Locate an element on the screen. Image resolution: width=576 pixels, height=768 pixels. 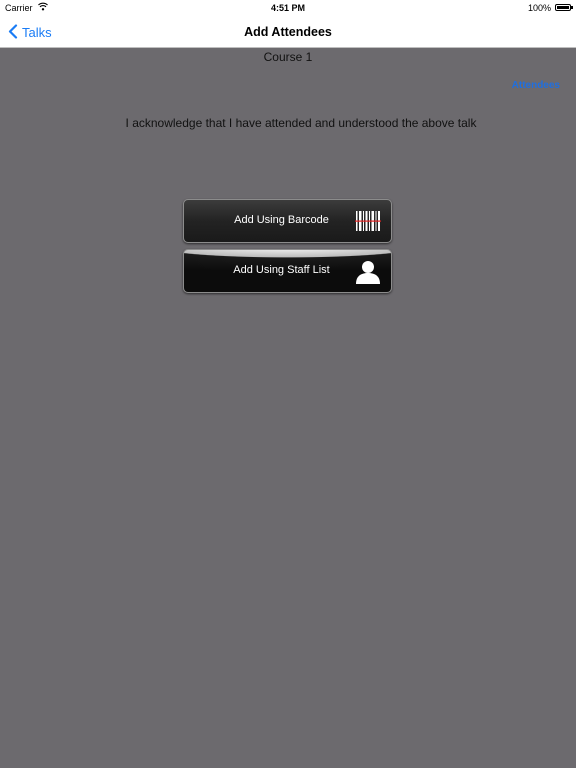
status-bar: Carrier 4:51 PM 100% is located at coordinates (288, 8).